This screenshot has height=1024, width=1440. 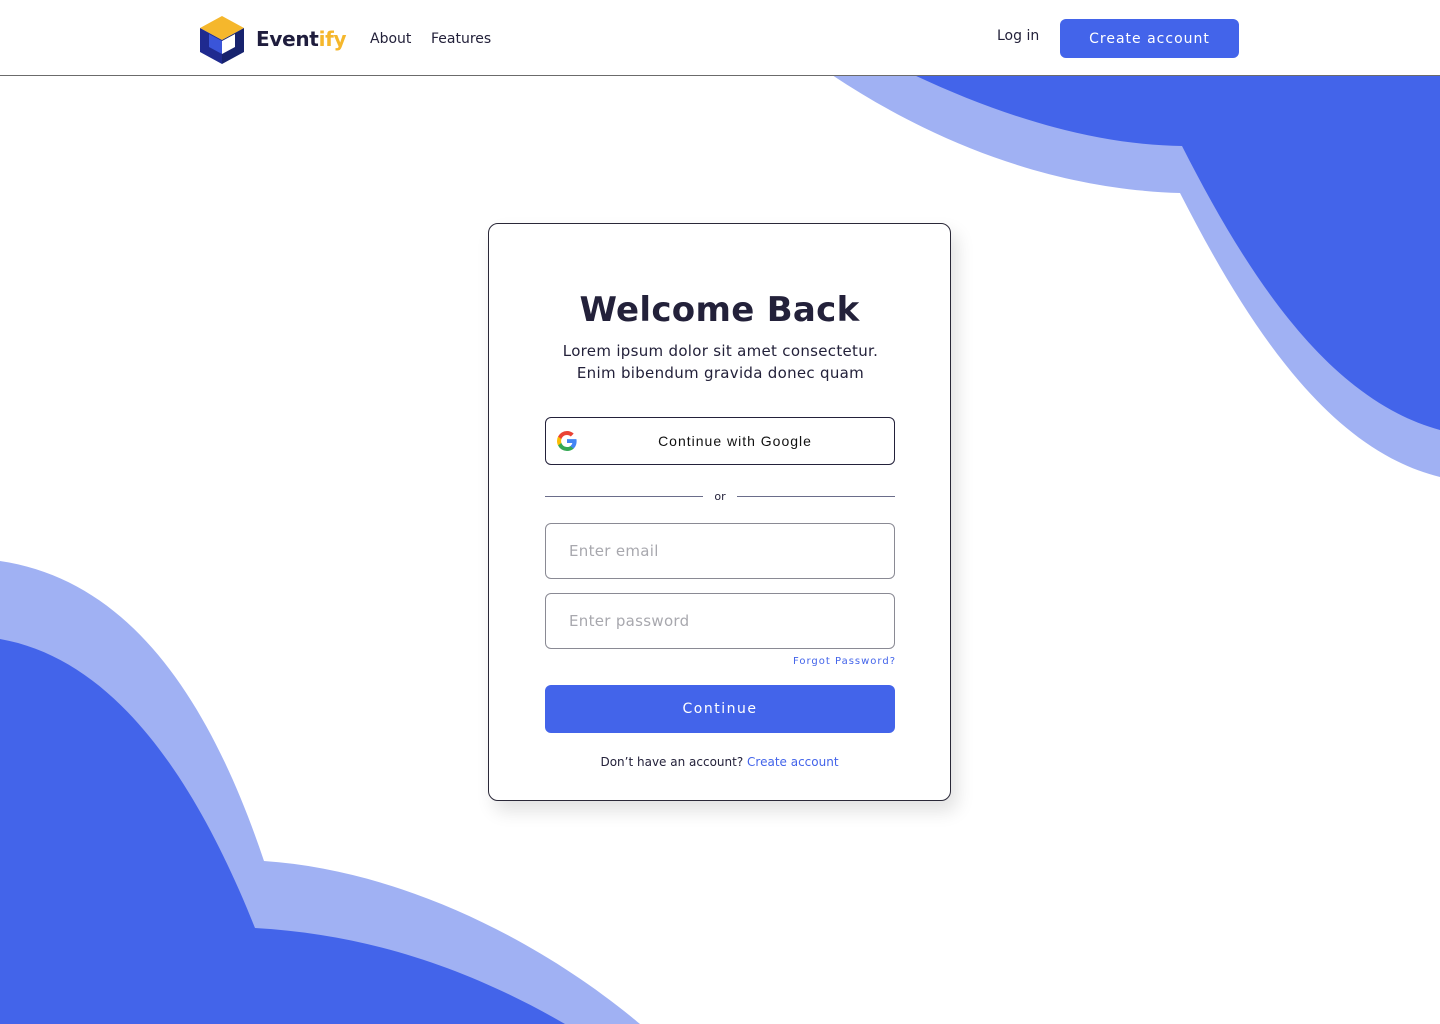 What do you see at coordinates (287, 39) in the screenshot?
I see `brand-name-part1: Event` at bounding box center [287, 39].